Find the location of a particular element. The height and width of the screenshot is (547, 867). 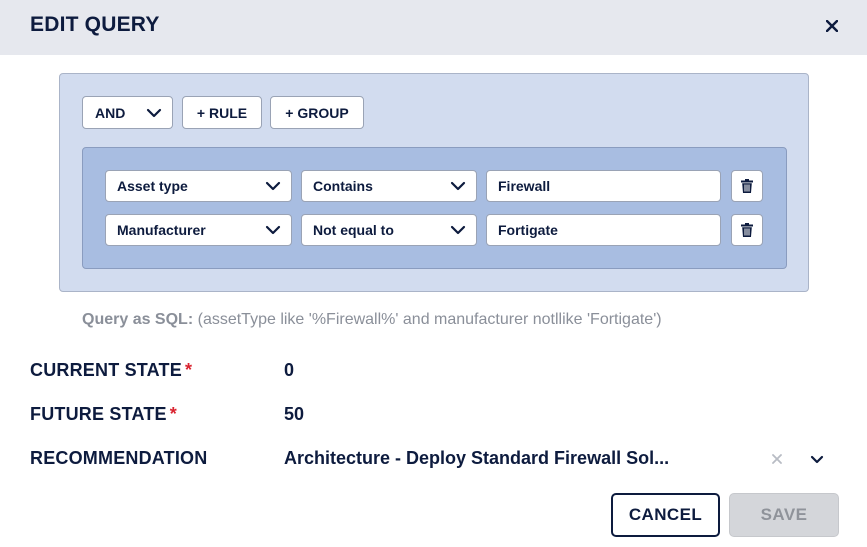

rule-operator-select: Contains is located at coordinates (389, 186).